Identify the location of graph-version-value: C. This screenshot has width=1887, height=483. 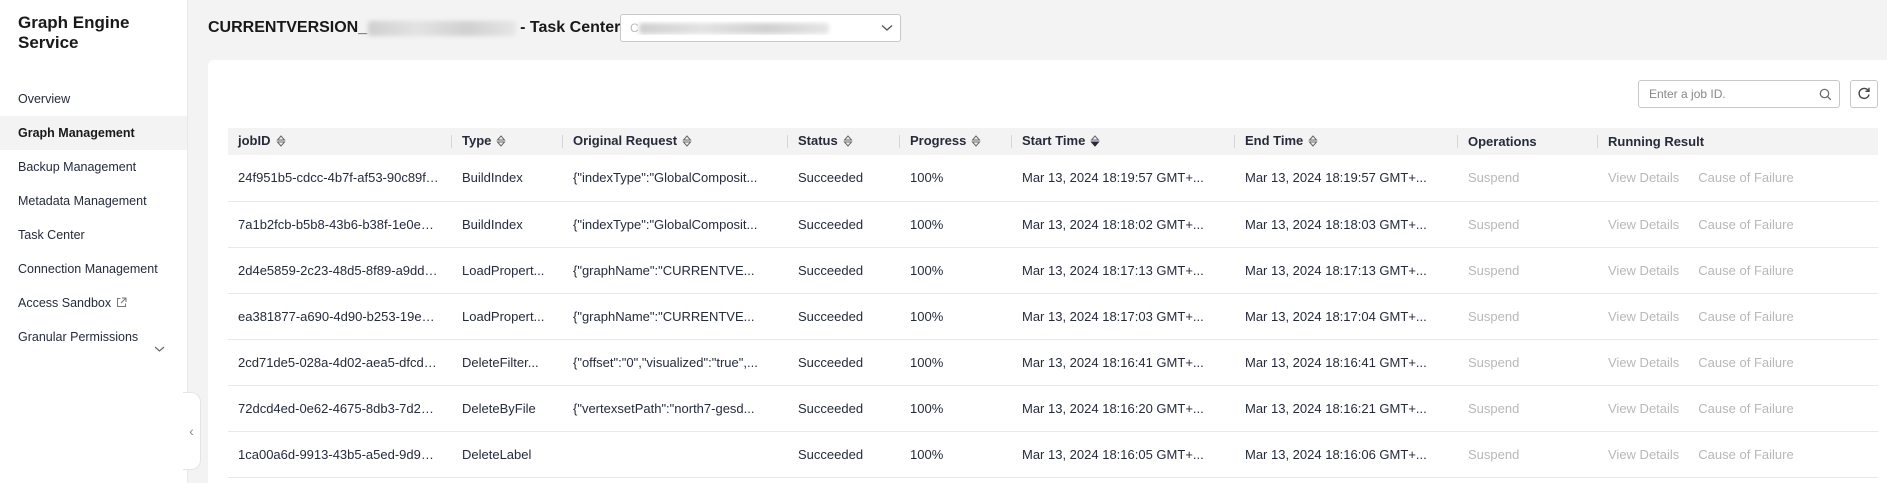
(752, 28).